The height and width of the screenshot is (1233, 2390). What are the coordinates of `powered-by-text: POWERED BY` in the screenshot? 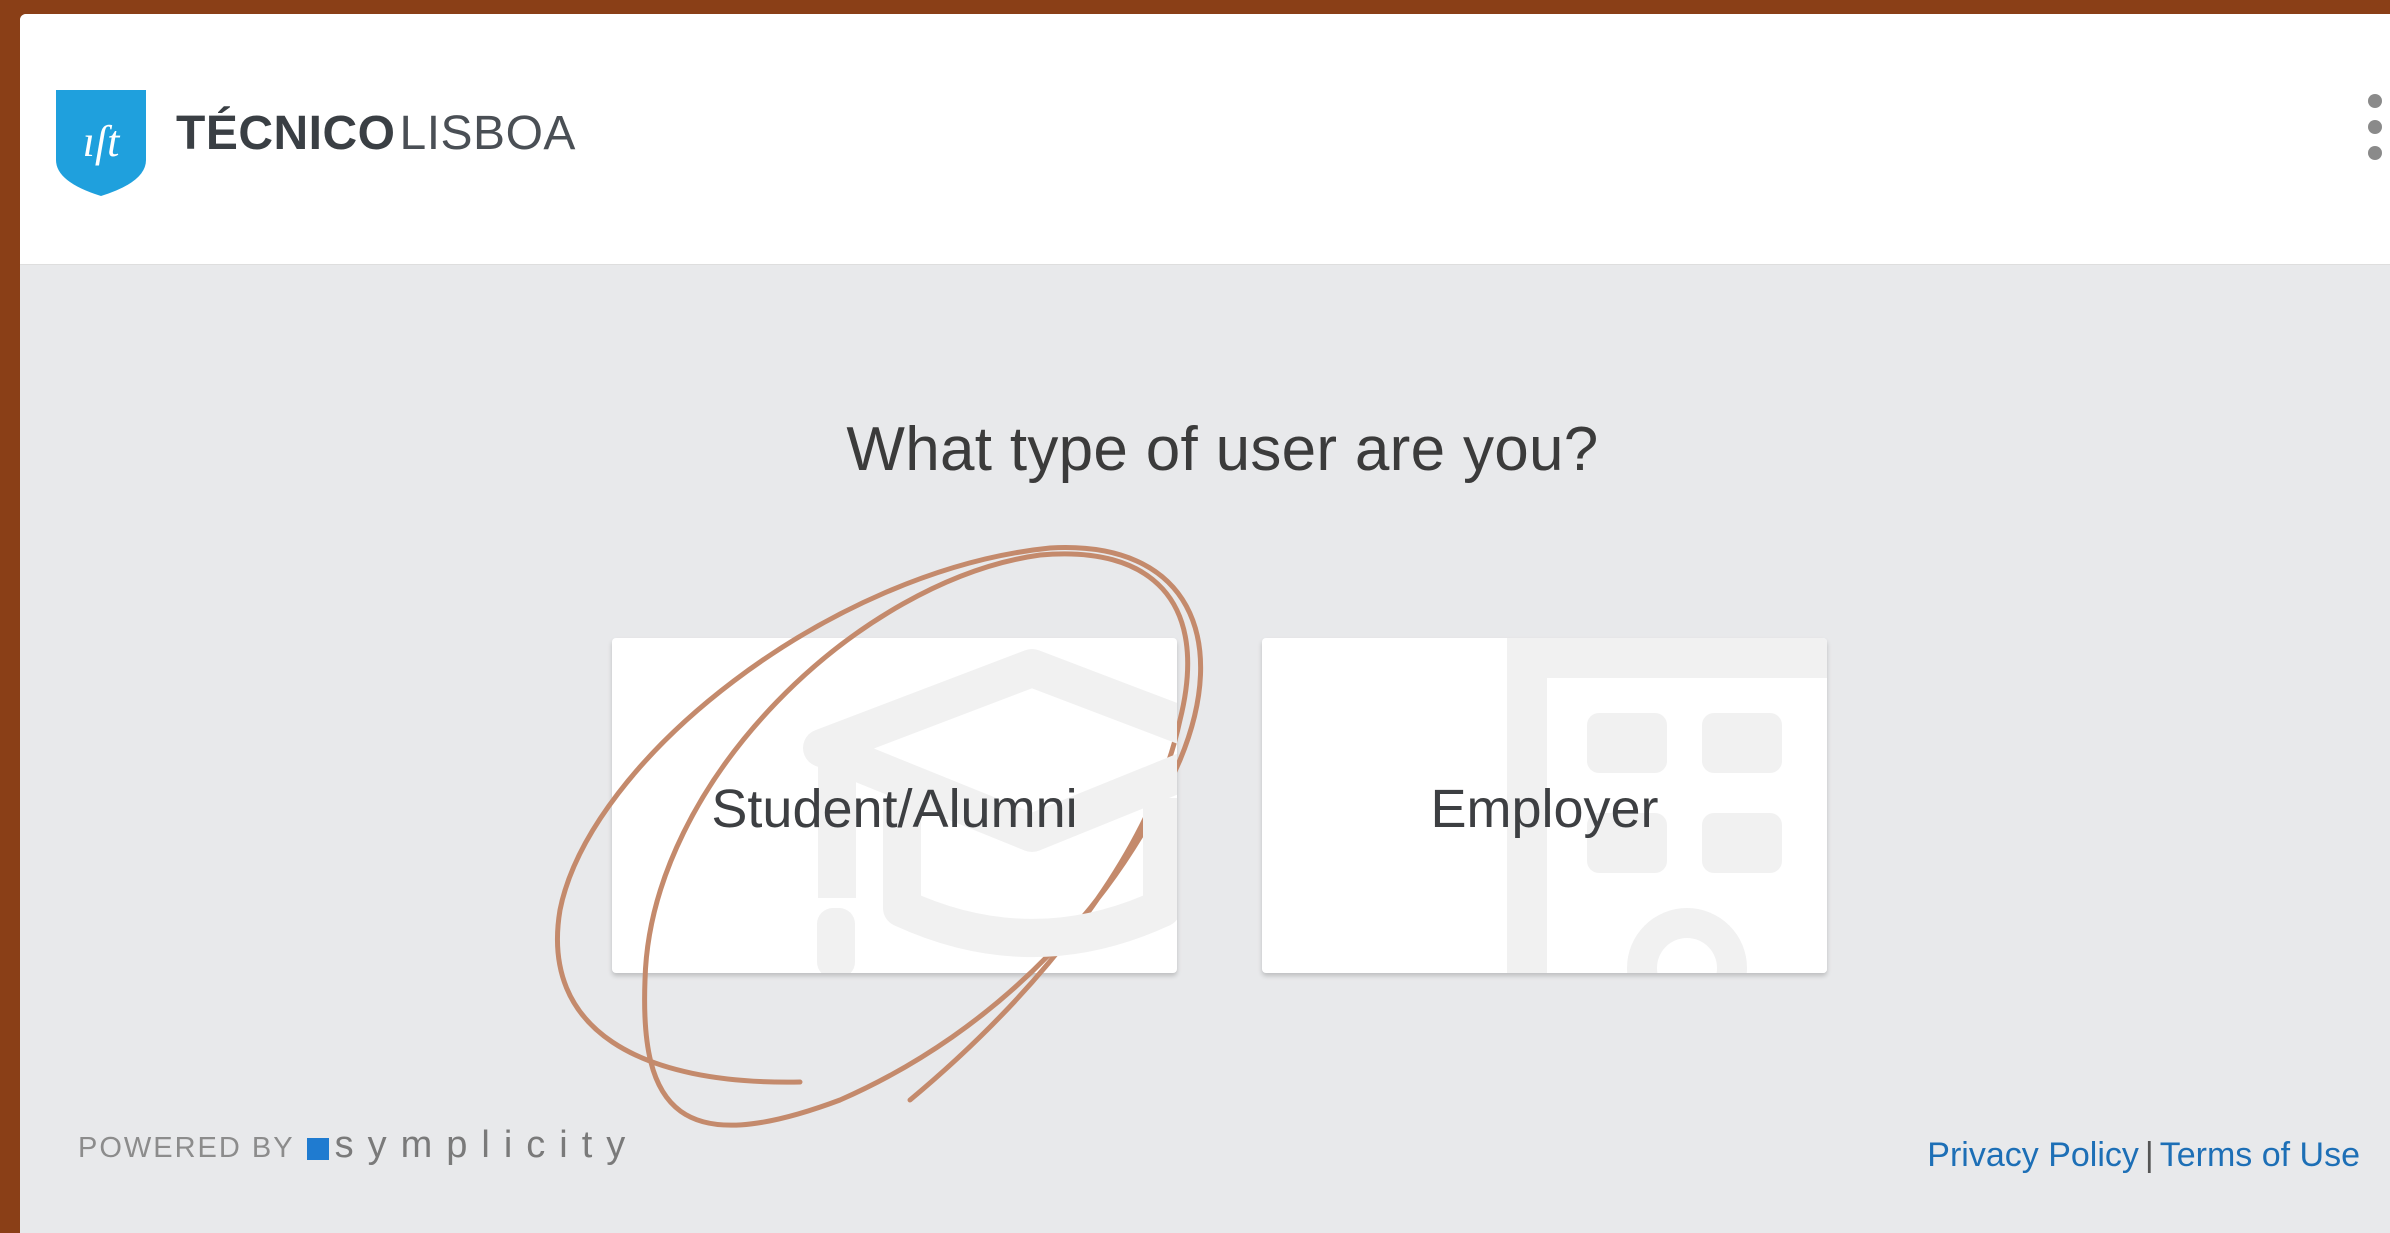 It's located at (186, 1148).